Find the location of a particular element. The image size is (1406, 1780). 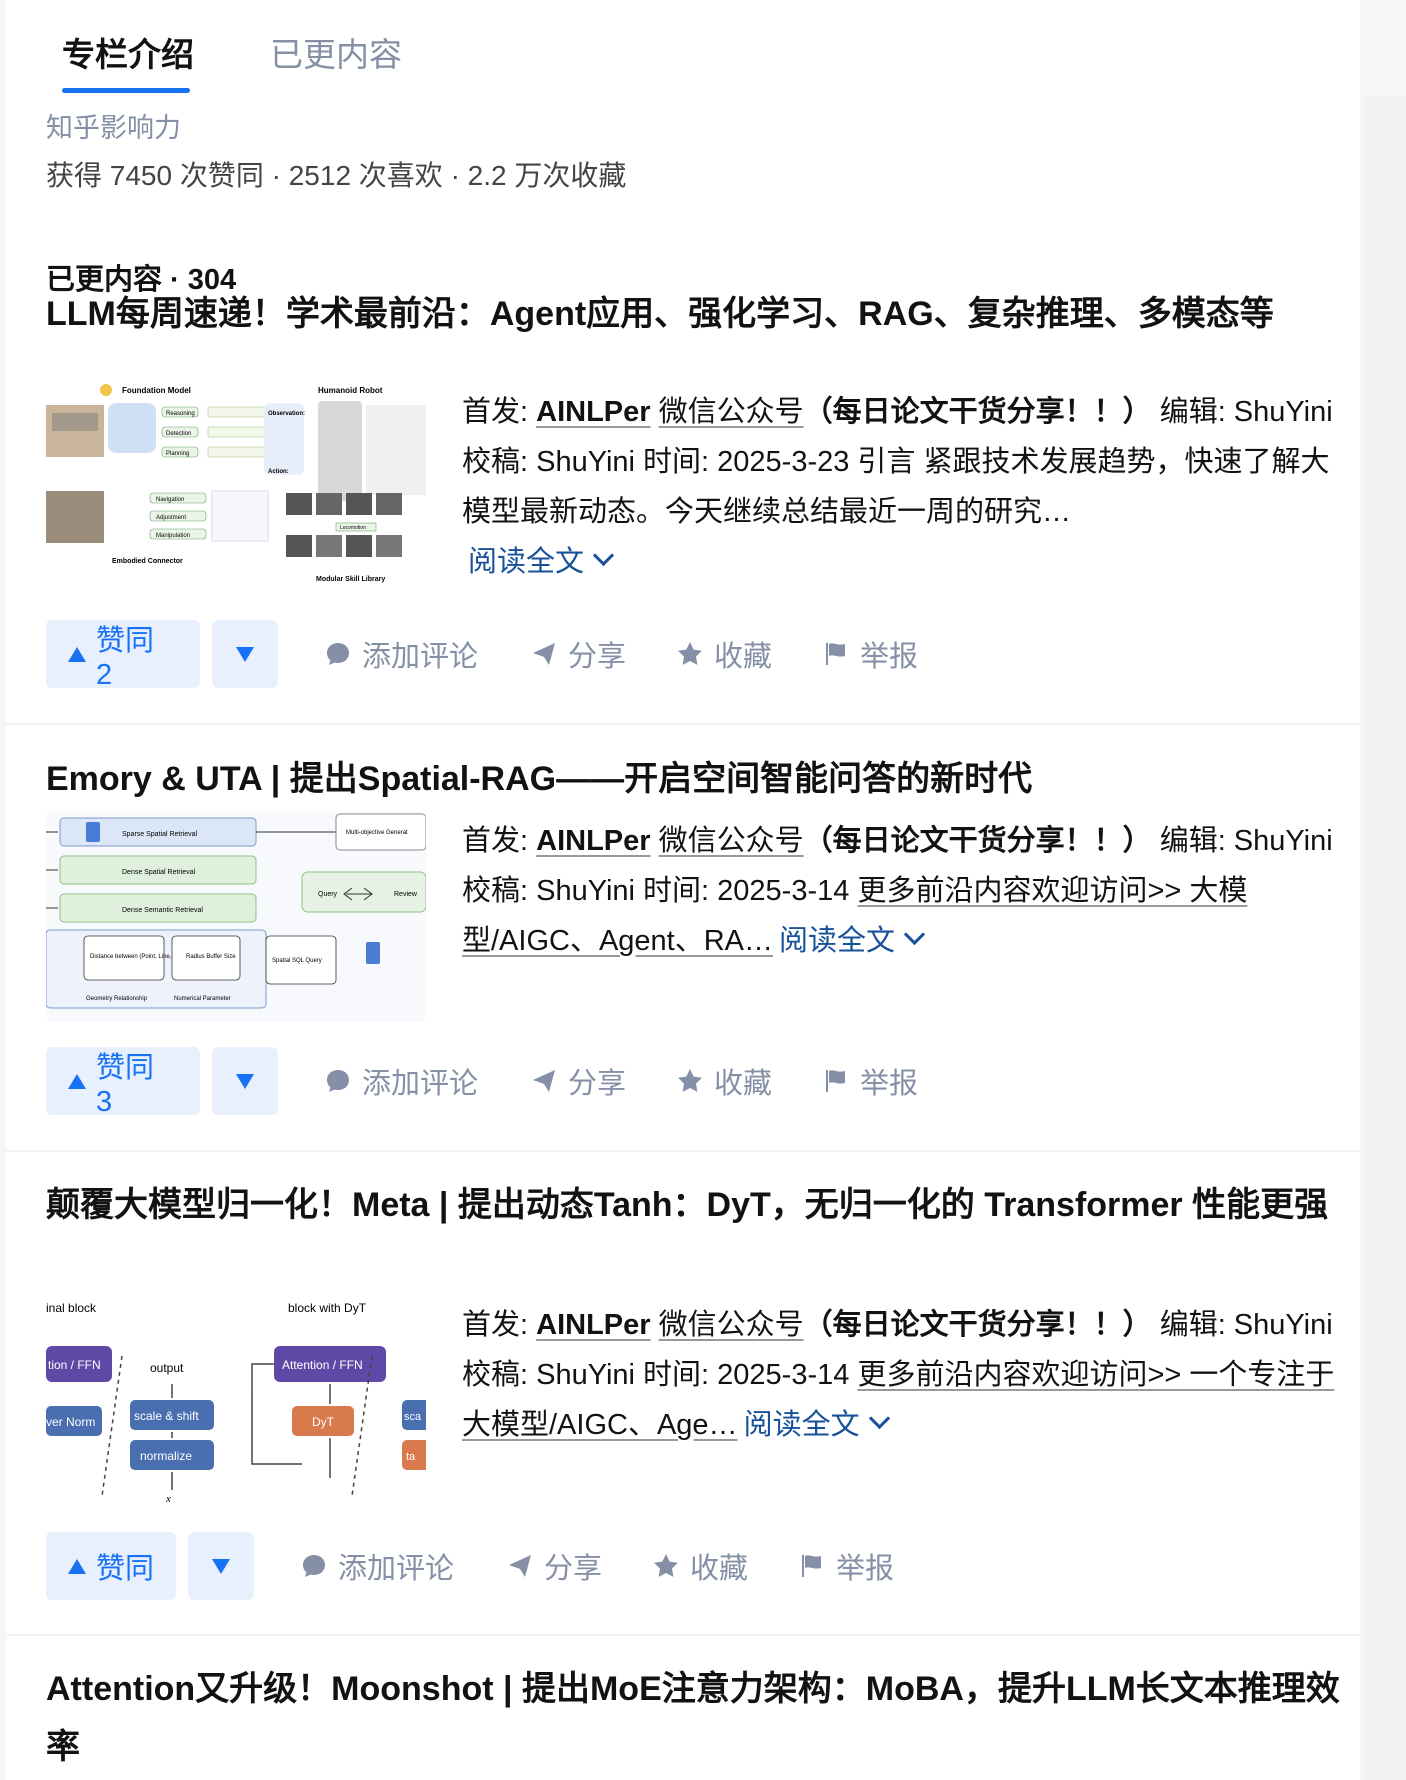

thumb-label: Adjustment is located at coordinates (171, 518).